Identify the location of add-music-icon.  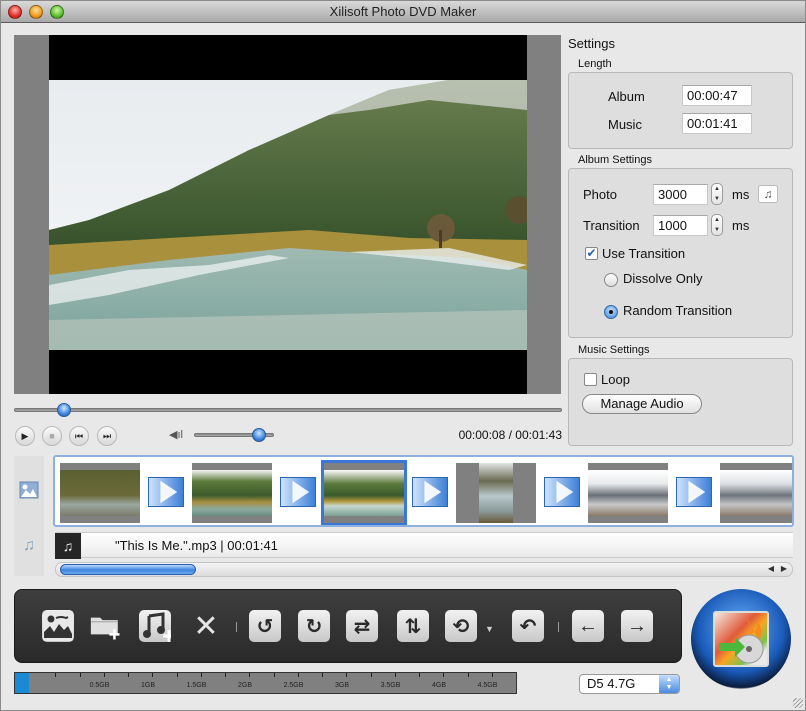
(157, 627).